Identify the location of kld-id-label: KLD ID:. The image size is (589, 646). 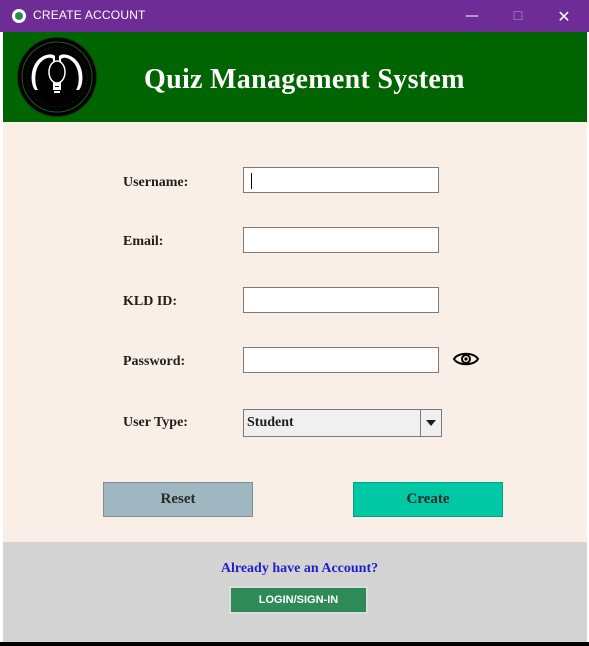
(150, 301).